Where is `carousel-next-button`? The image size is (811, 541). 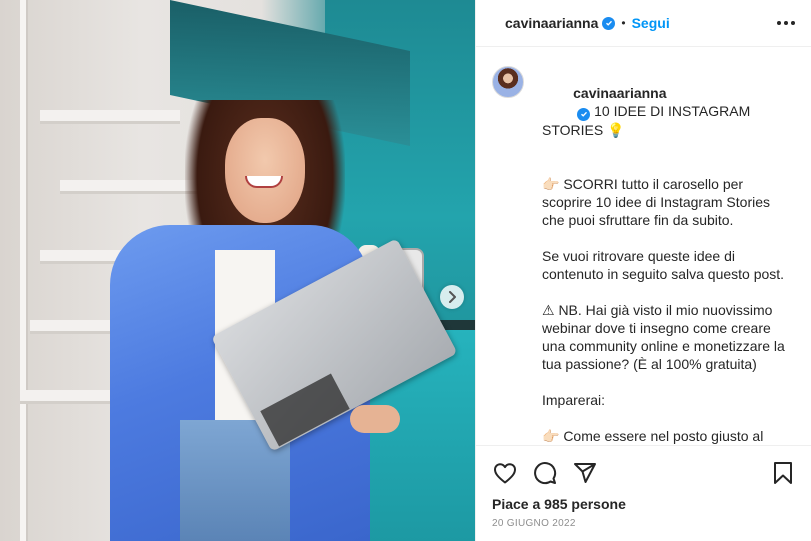 carousel-next-button is located at coordinates (452, 297).